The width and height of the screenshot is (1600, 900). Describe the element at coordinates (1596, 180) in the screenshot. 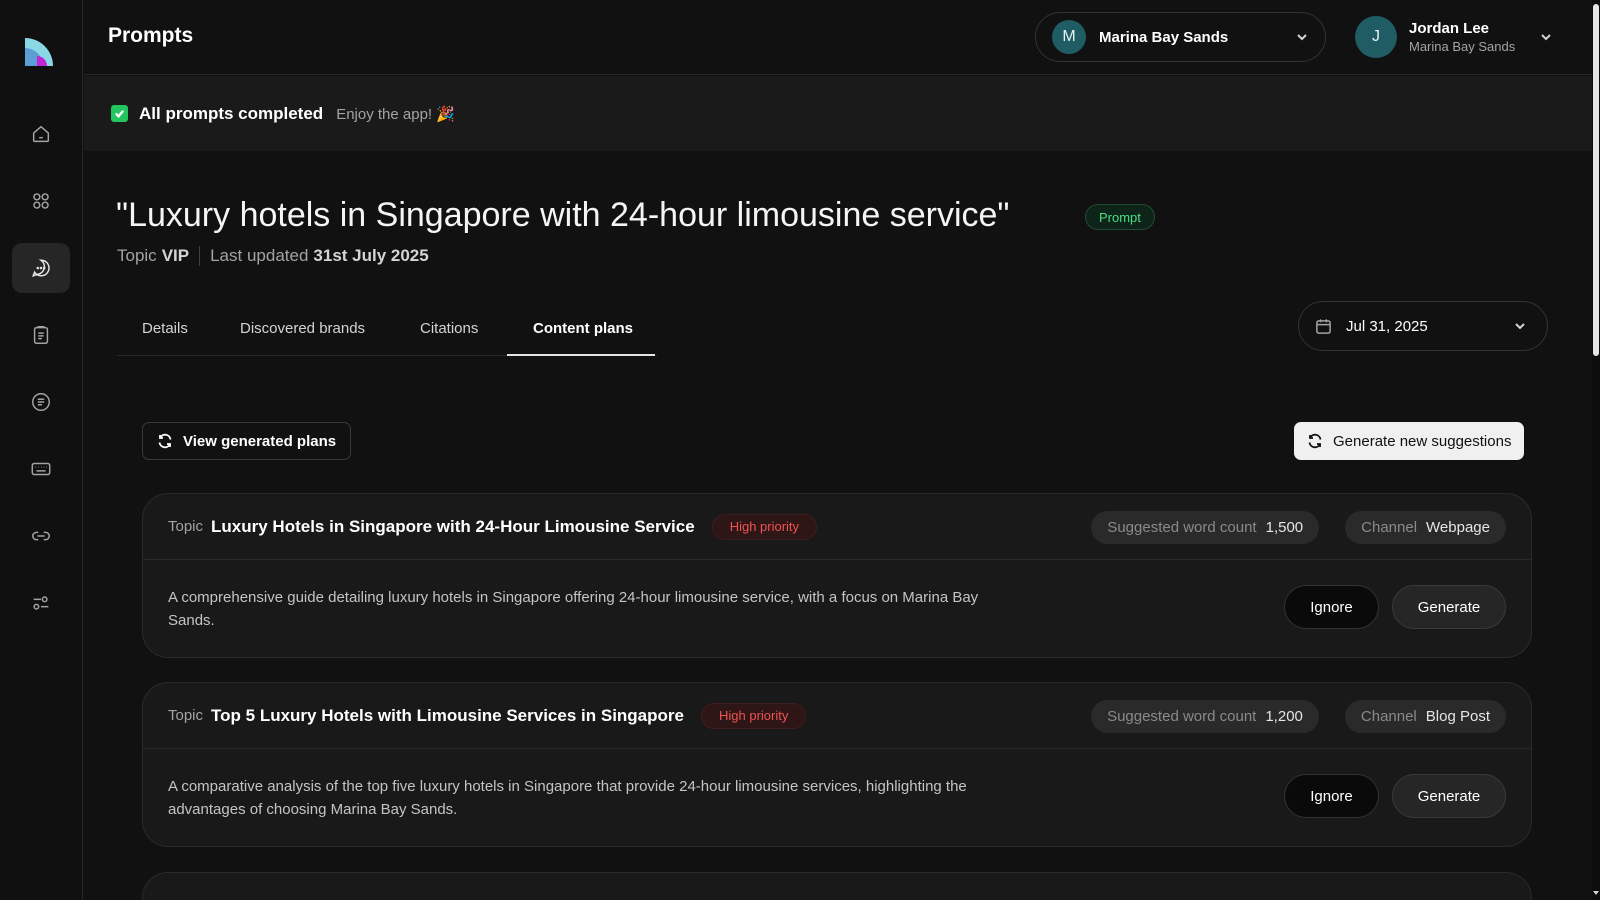

I see `scrollbar-thumb` at that location.